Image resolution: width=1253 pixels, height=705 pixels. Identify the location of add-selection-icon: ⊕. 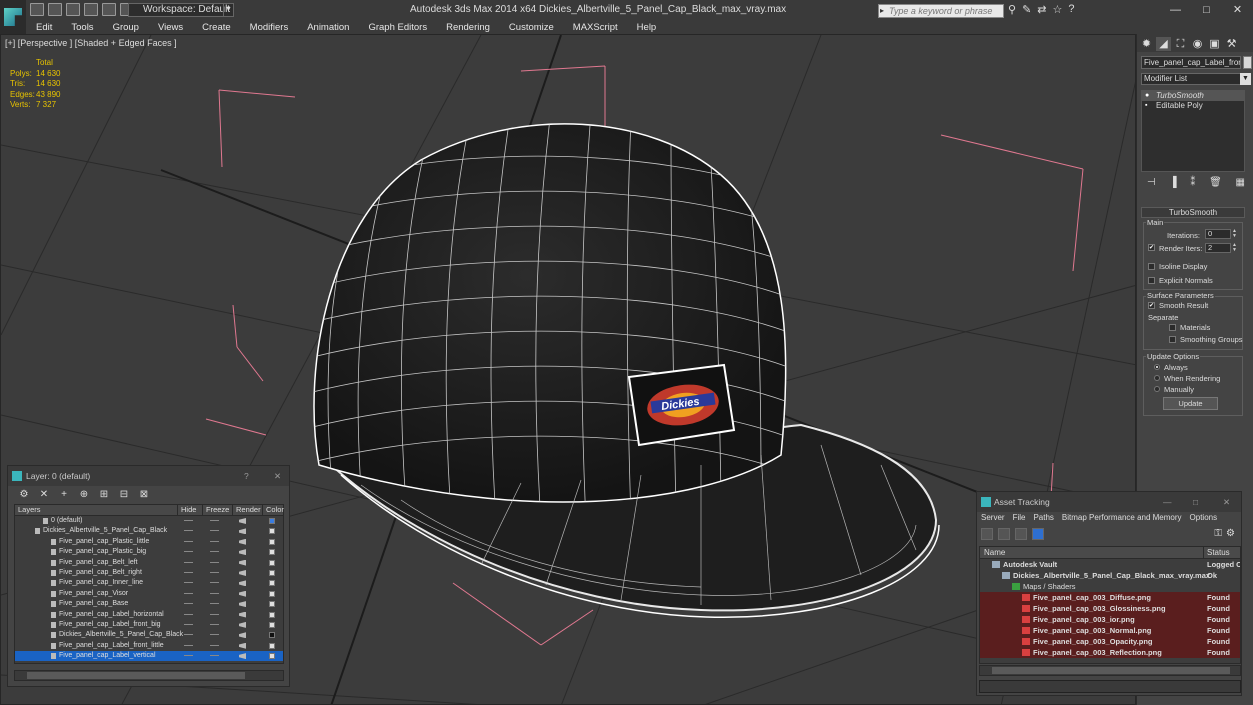
(84, 494).